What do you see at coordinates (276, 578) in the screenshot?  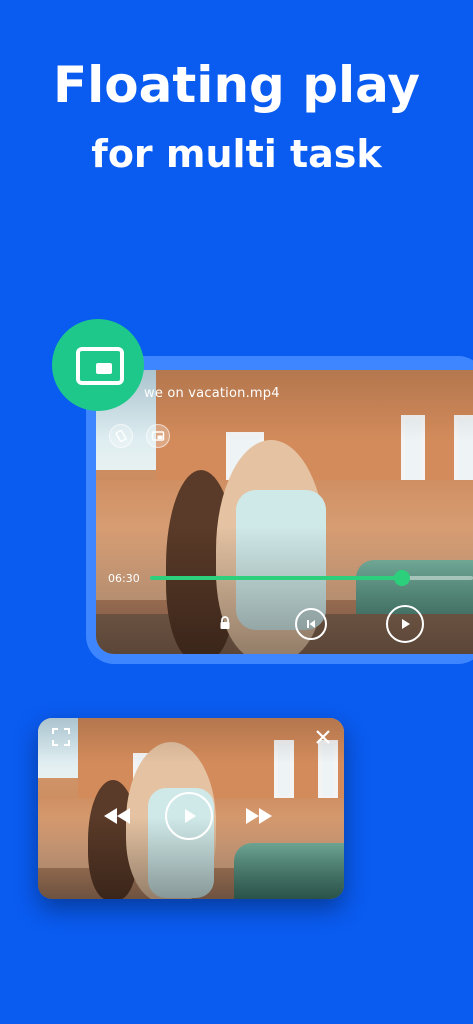 I see `seek-bar-fill` at bounding box center [276, 578].